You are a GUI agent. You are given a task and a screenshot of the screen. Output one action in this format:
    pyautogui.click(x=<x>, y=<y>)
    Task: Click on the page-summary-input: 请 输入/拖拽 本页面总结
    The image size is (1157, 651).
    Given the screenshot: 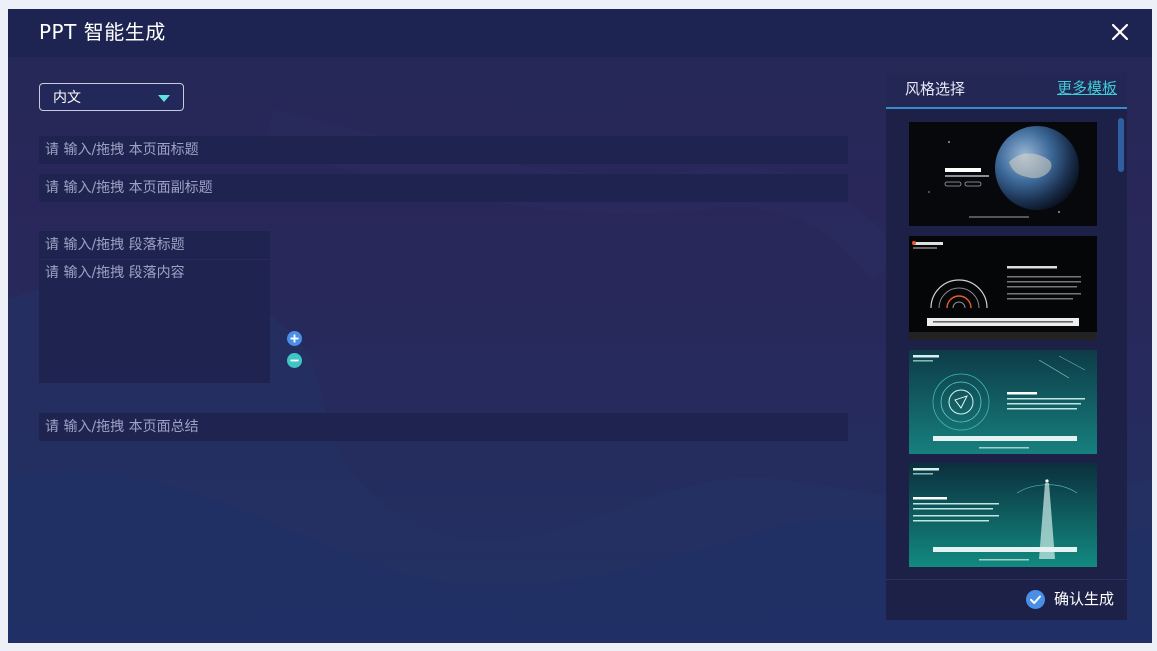 What is the action you would take?
    pyautogui.click(x=443, y=427)
    